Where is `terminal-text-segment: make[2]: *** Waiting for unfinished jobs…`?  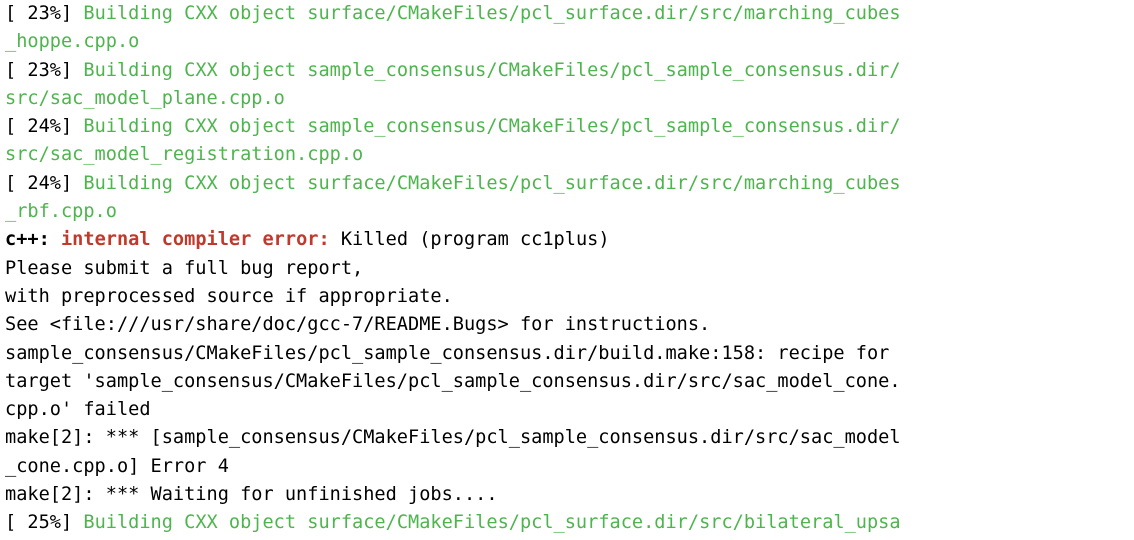
terminal-text-segment: make[2]: *** Waiting for unfinished jobs… is located at coordinates (251, 495).